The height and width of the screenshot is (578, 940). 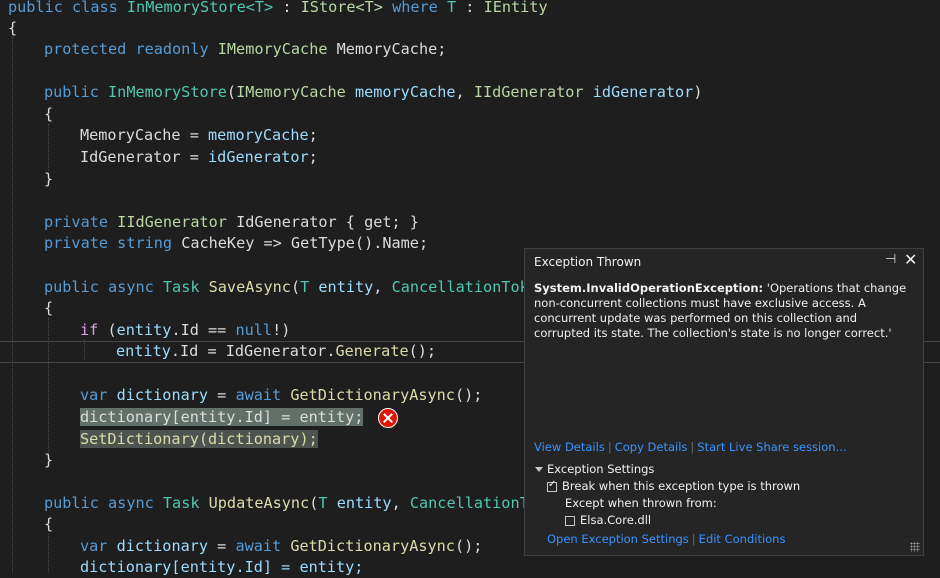 What do you see at coordinates (915, 547) in the screenshot?
I see `resize-grip` at bounding box center [915, 547].